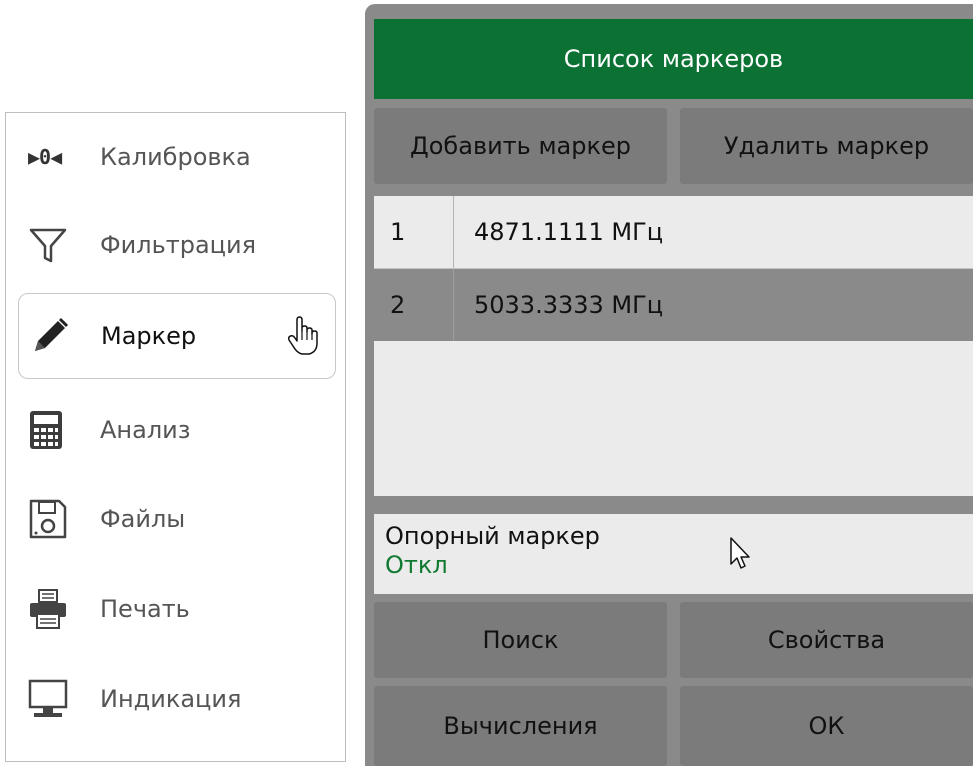  What do you see at coordinates (56, 245) in the screenshot?
I see `filter-icon` at bounding box center [56, 245].